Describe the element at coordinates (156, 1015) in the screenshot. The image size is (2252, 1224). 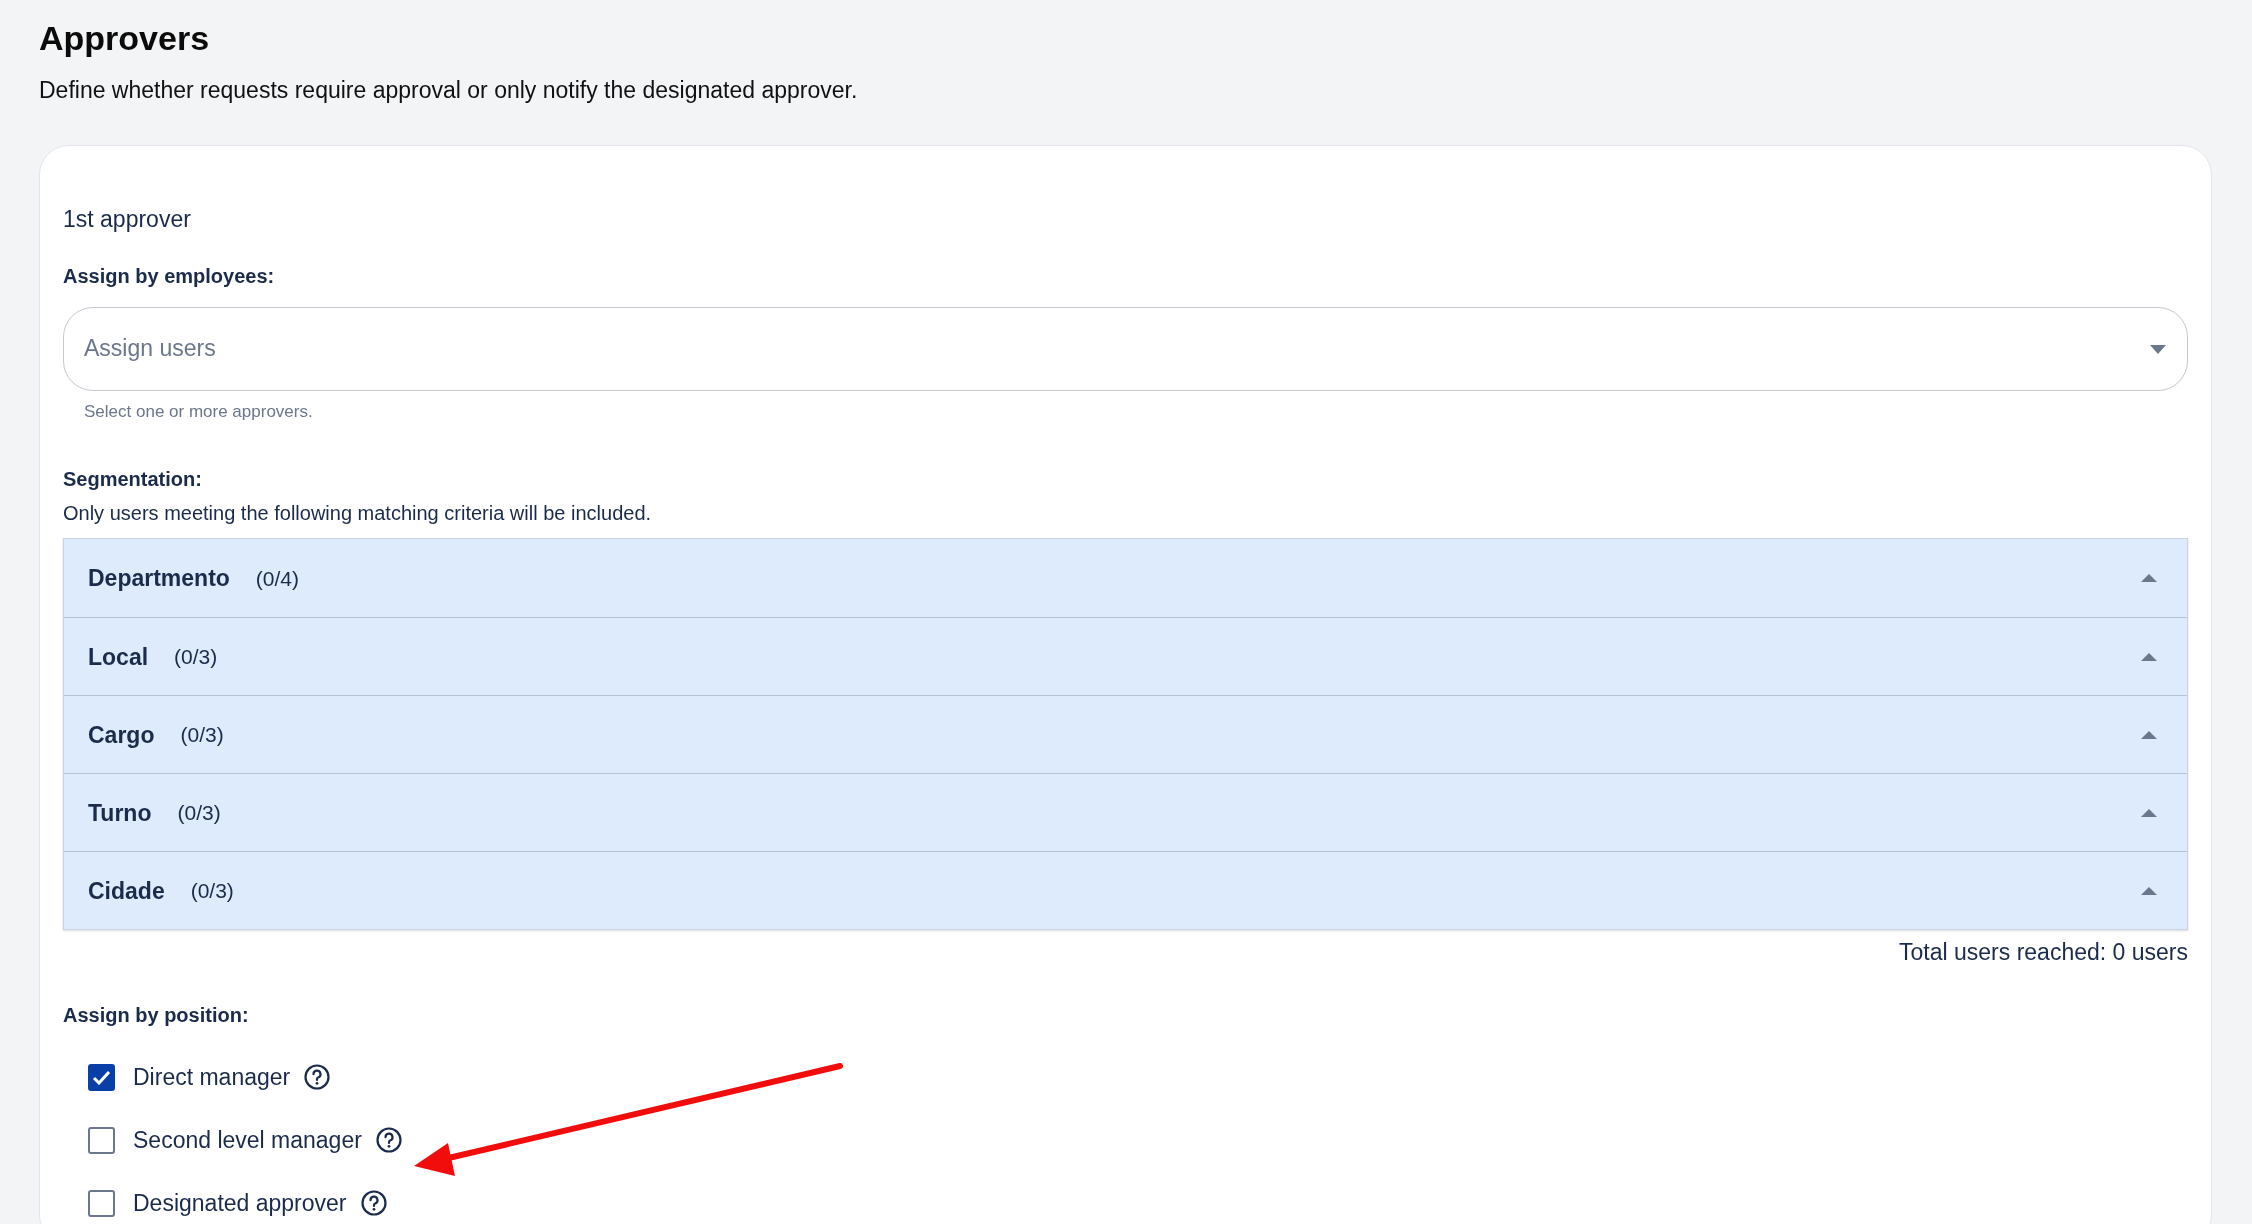
I see `position-label: Assign by position:` at that location.